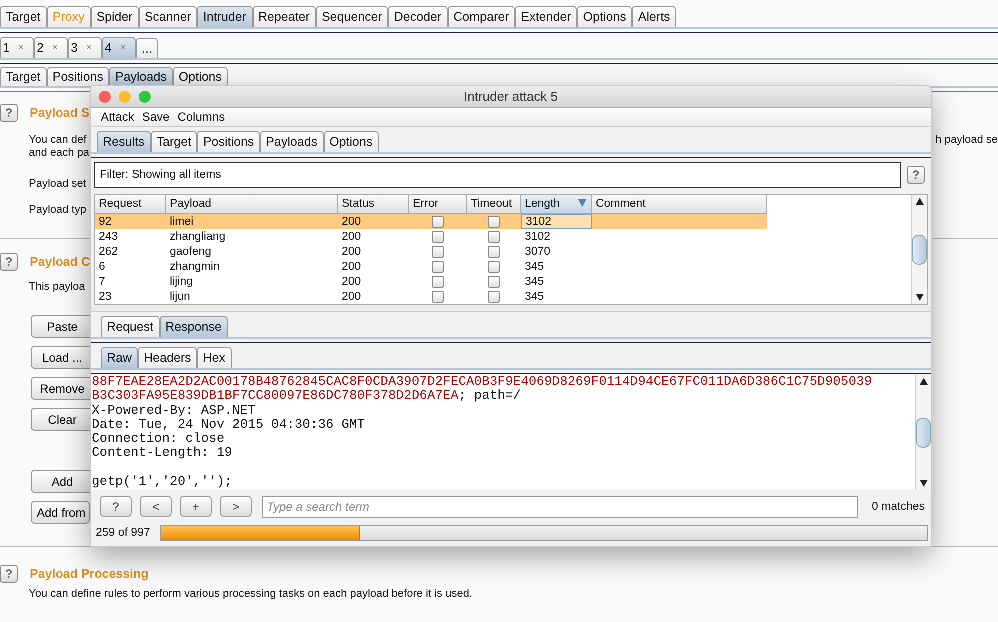 The width and height of the screenshot is (998, 622). What do you see at coordinates (214, 357) in the screenshot?
I see `tab: Hex` at bounding box center [214, 357].